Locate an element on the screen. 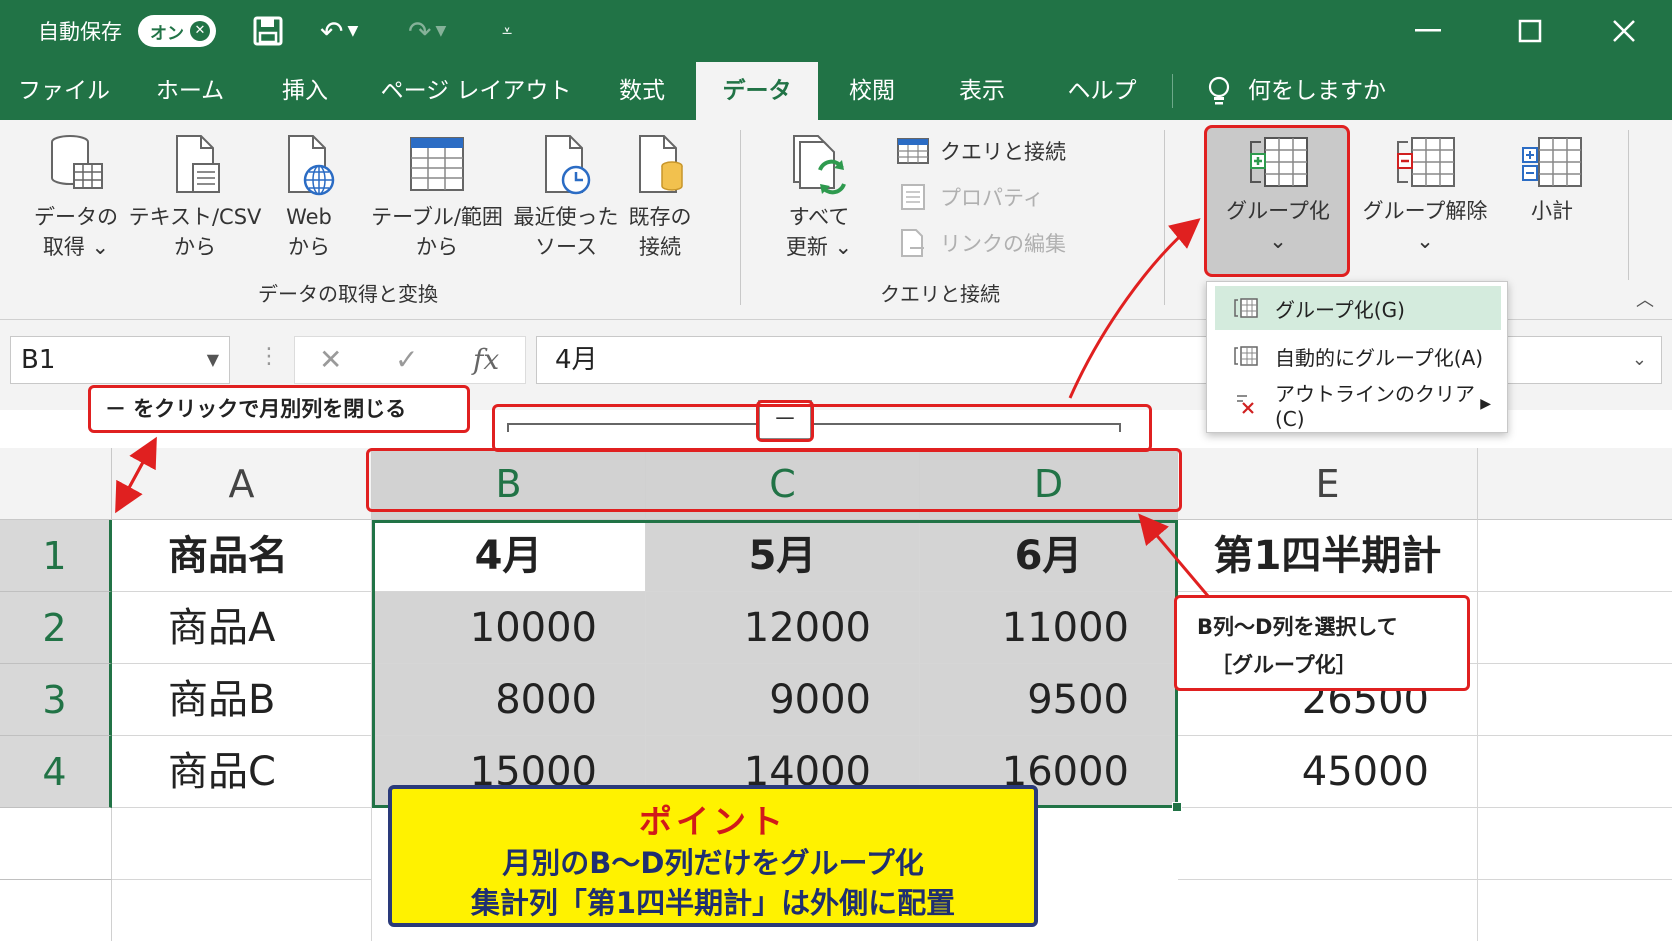 Image resolution: width=1672 pixels, height=941 pixels. point-line-2: 集計列「第1四半期計」は外側に配置 is located at coordinates (713, 903).